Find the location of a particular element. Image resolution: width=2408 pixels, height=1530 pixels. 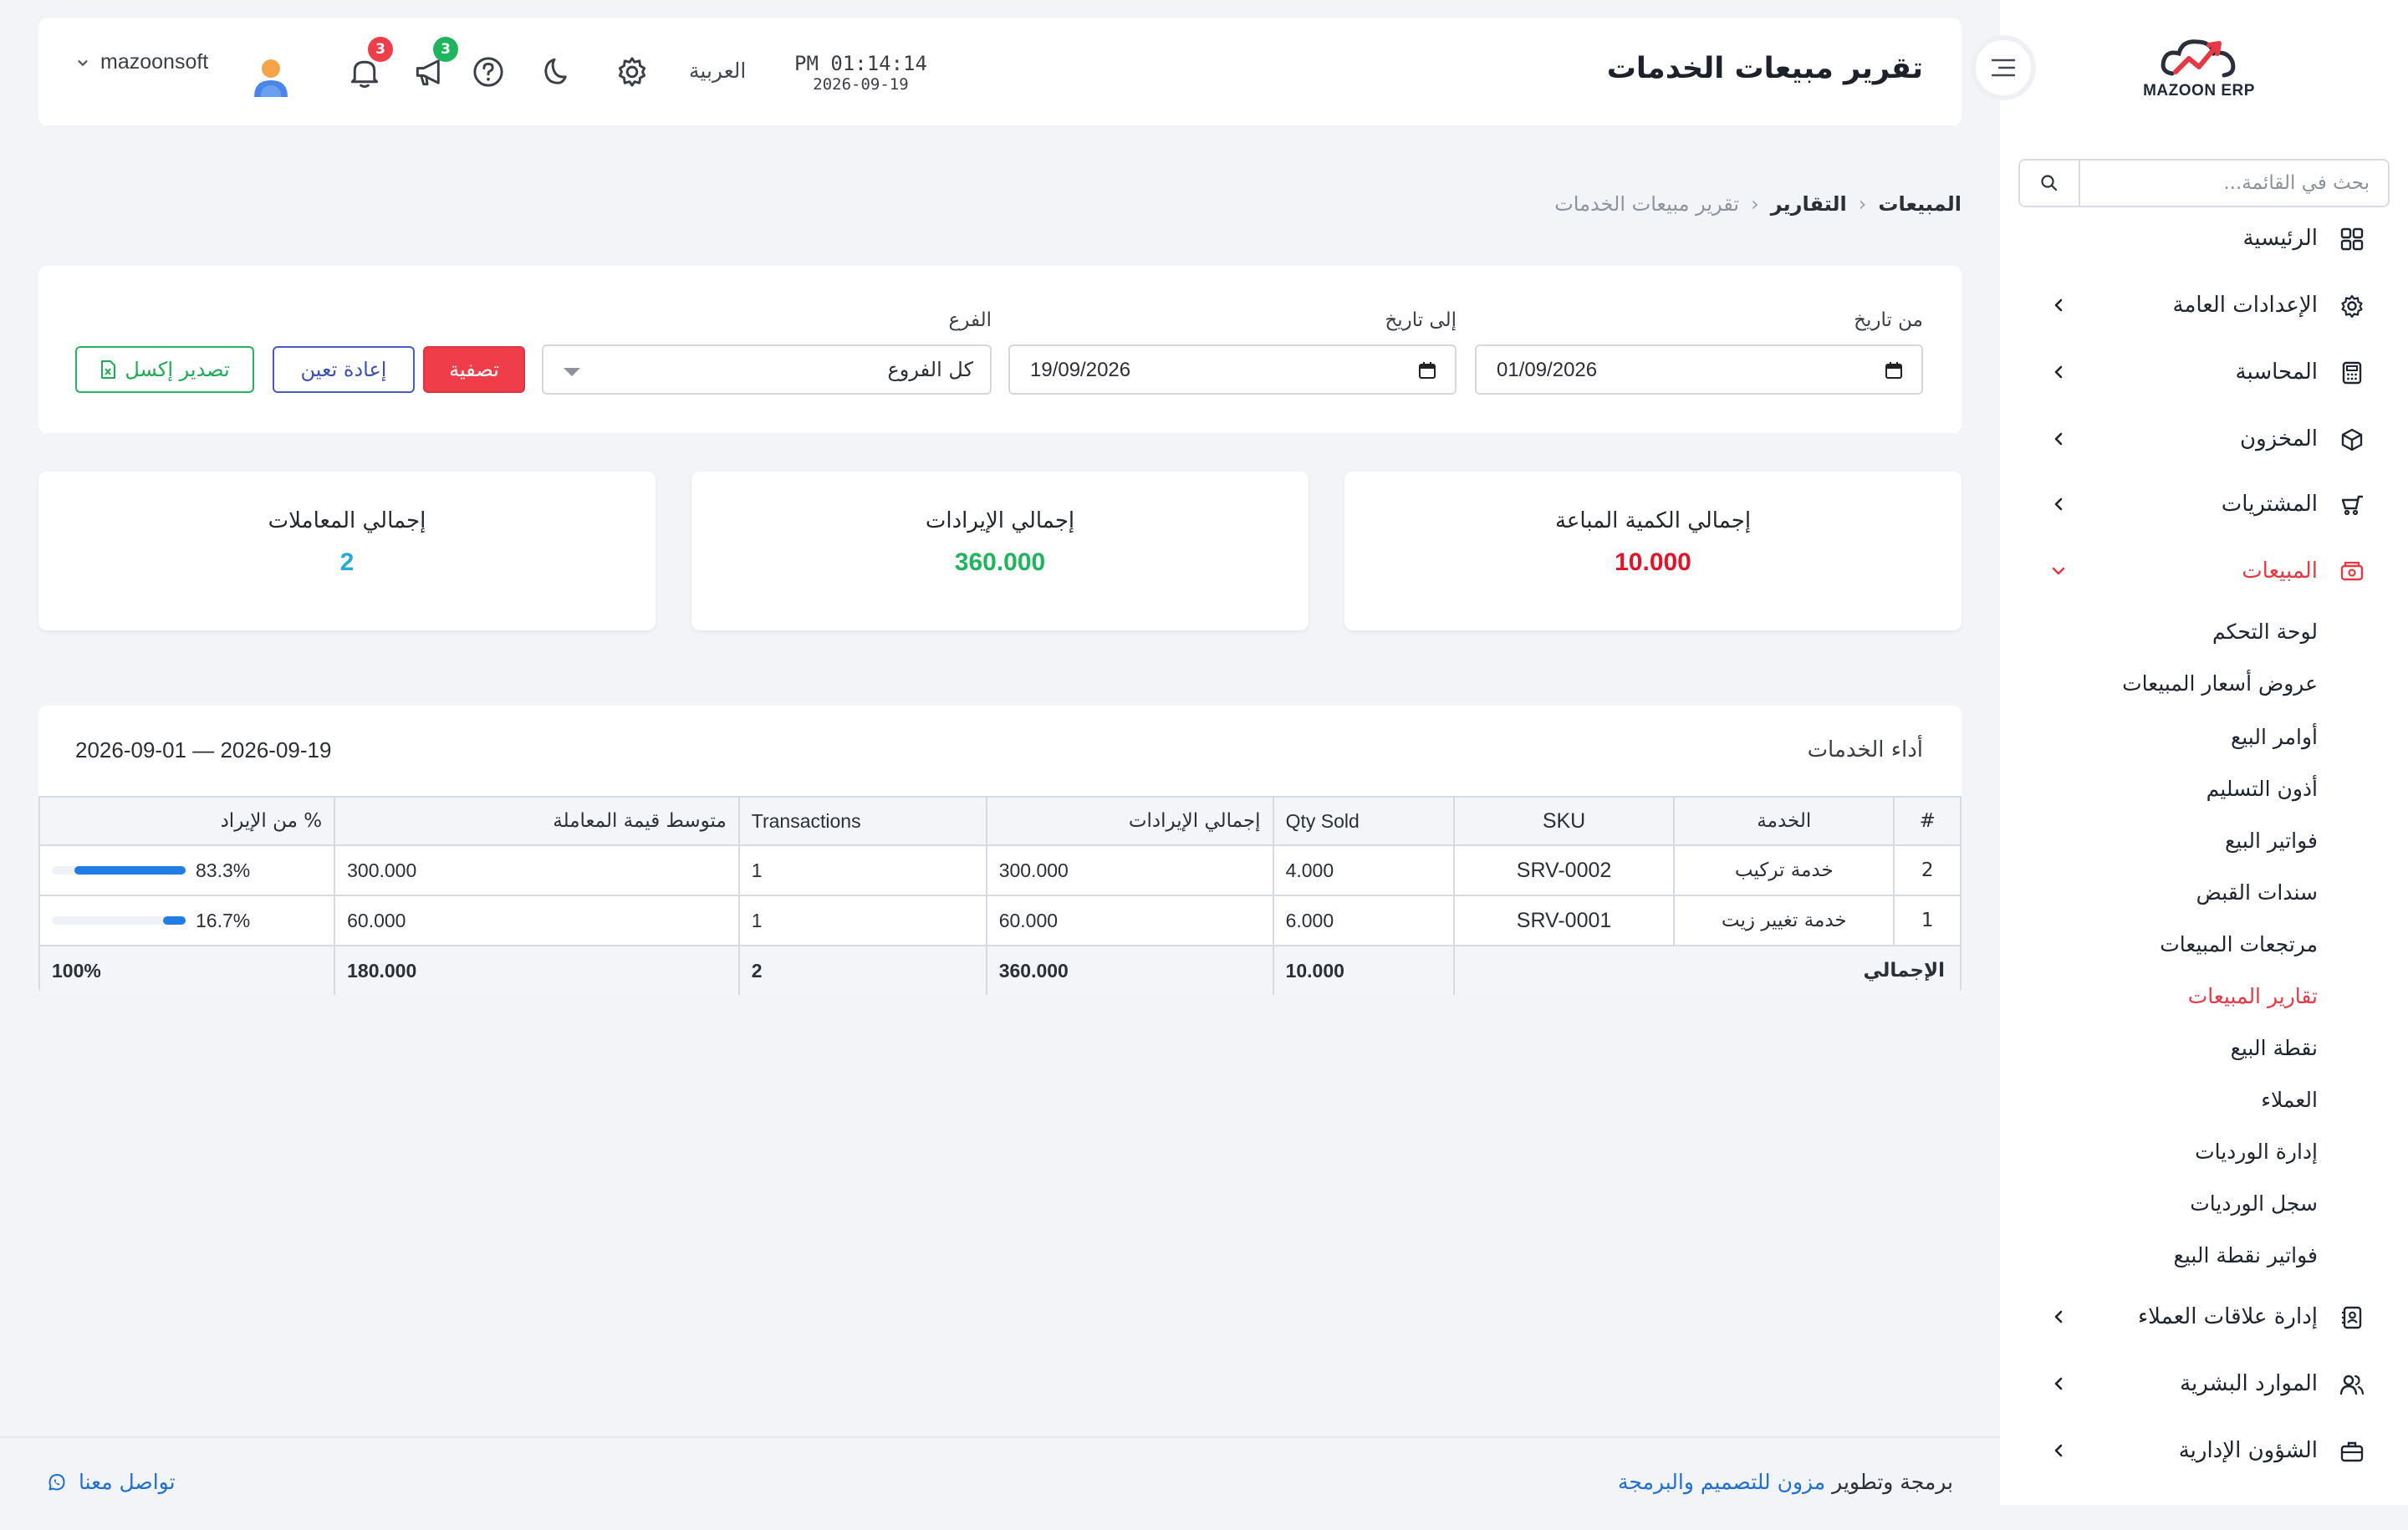

moon-icon is located at coordinates (555, 71).